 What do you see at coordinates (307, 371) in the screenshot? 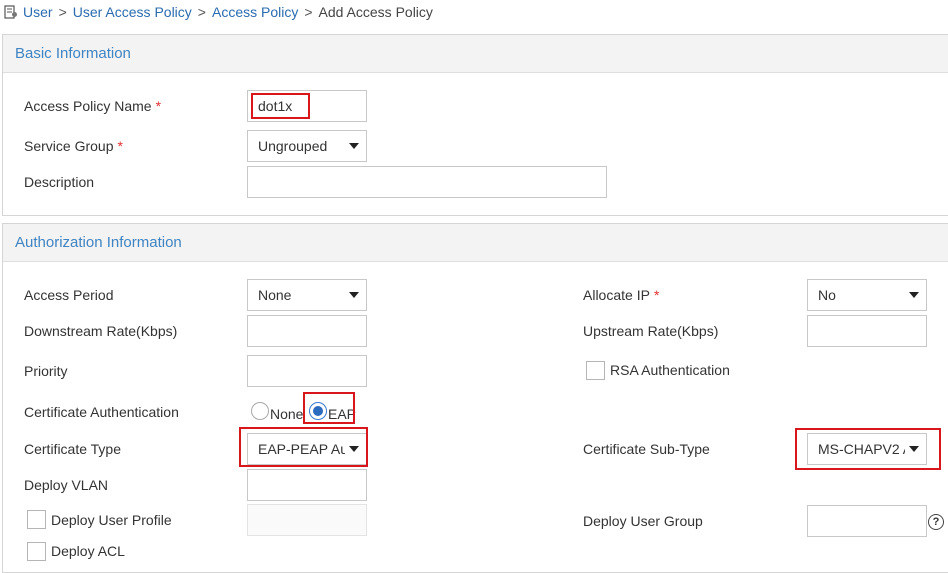
I see `priority-input` at bounding box center [307, 371].